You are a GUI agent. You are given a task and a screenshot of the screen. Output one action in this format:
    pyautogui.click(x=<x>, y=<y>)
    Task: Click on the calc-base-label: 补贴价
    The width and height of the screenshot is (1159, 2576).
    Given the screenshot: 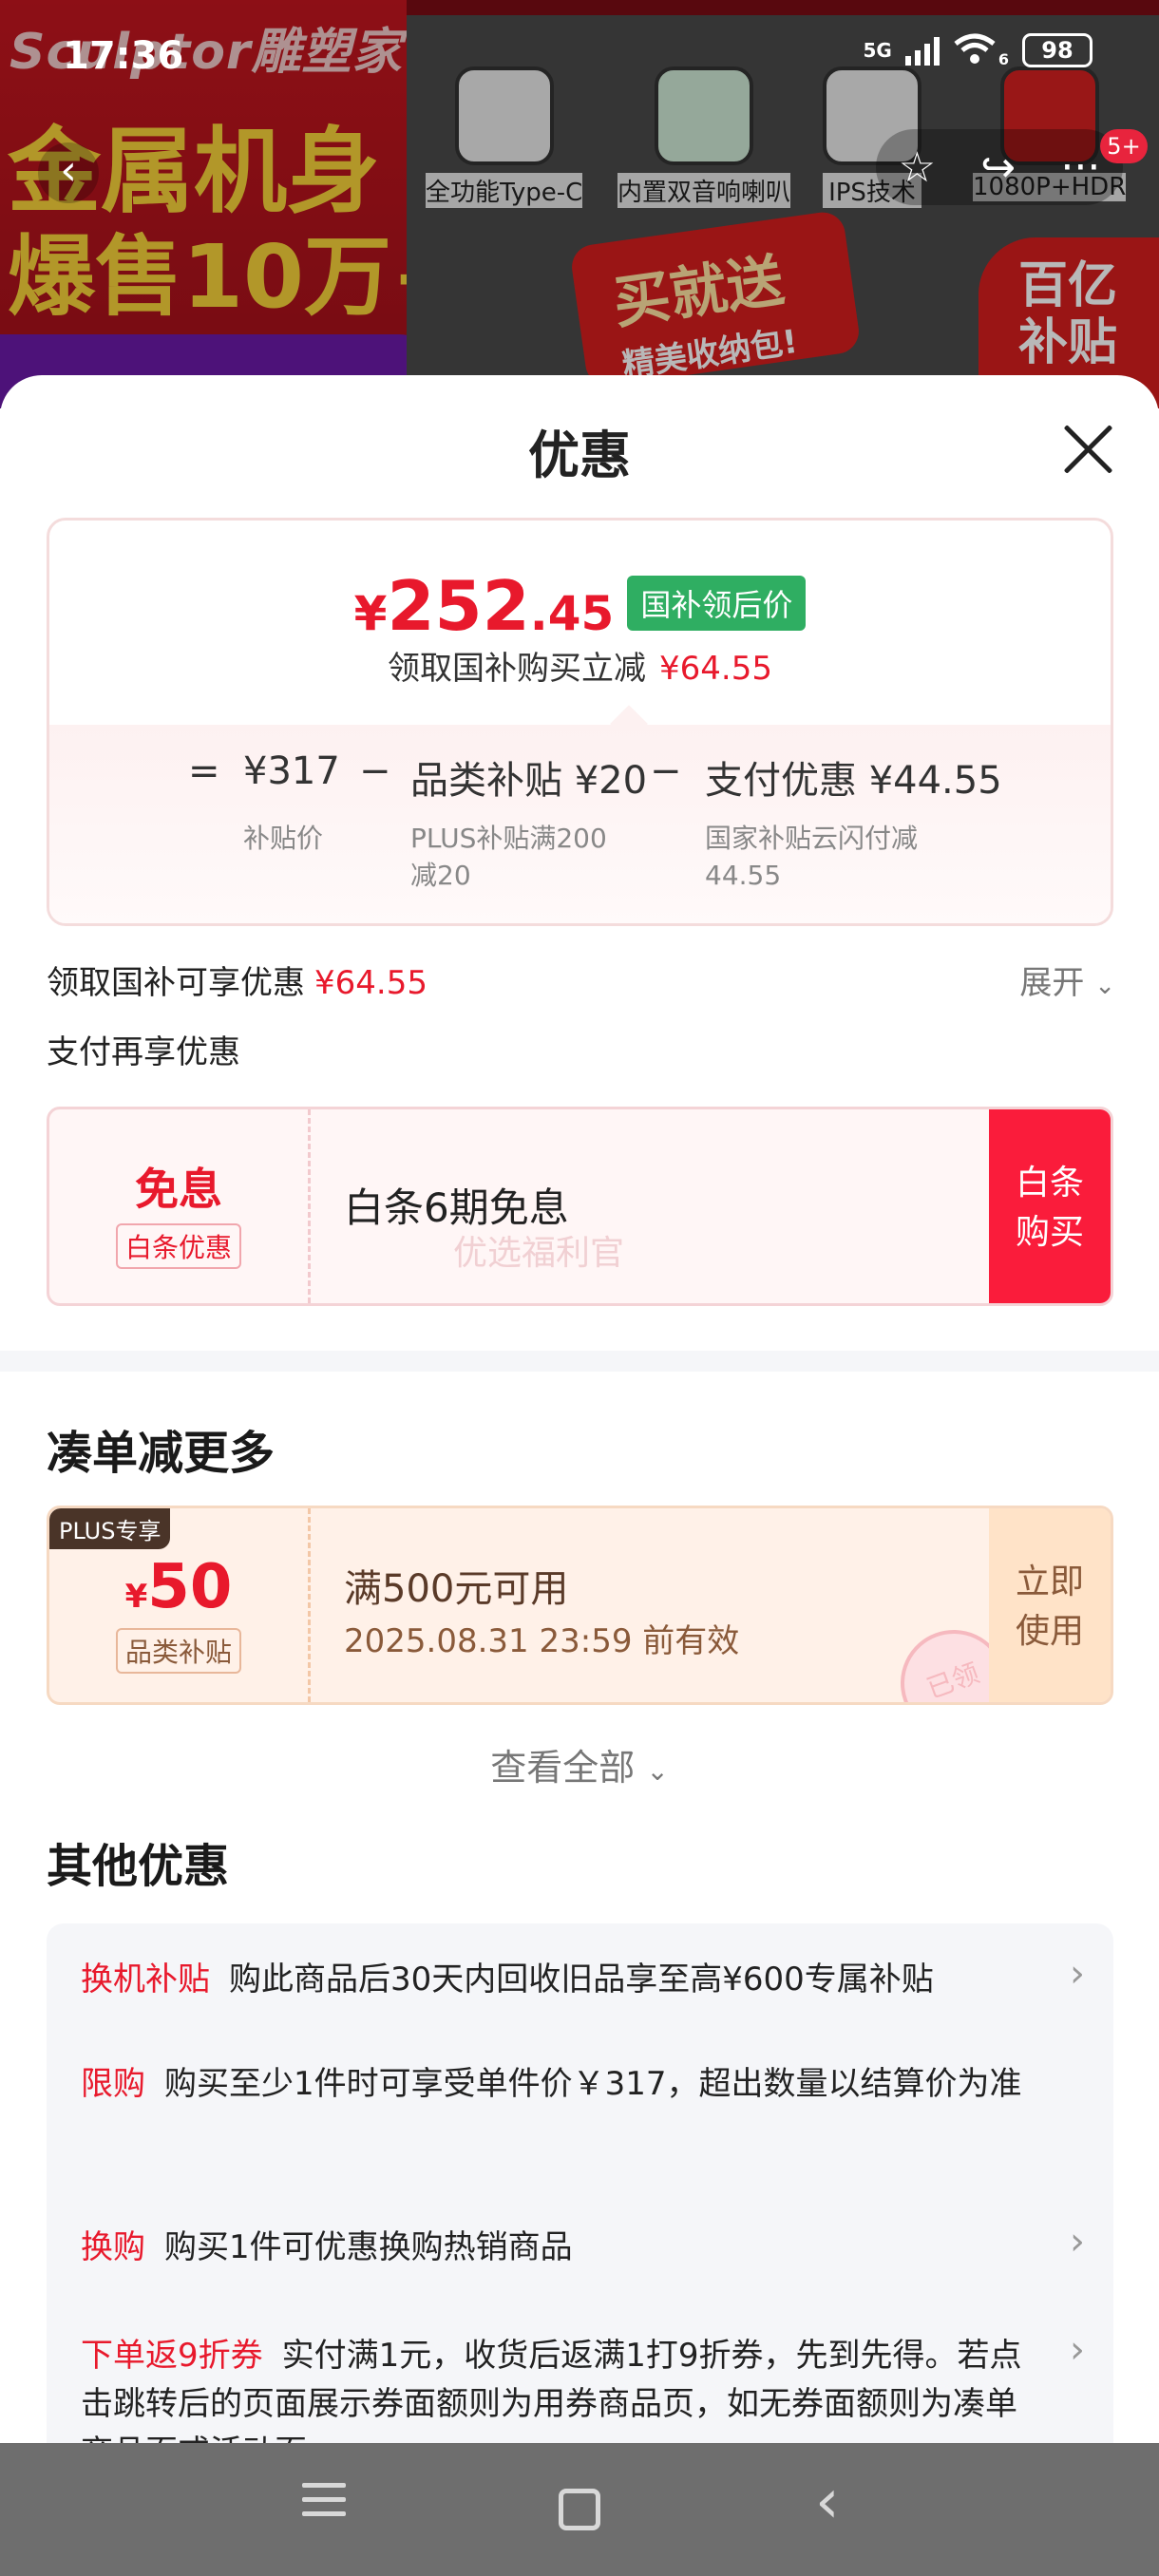 What is the action you would take?
    pyautogui.click(x=283, y=838)
    